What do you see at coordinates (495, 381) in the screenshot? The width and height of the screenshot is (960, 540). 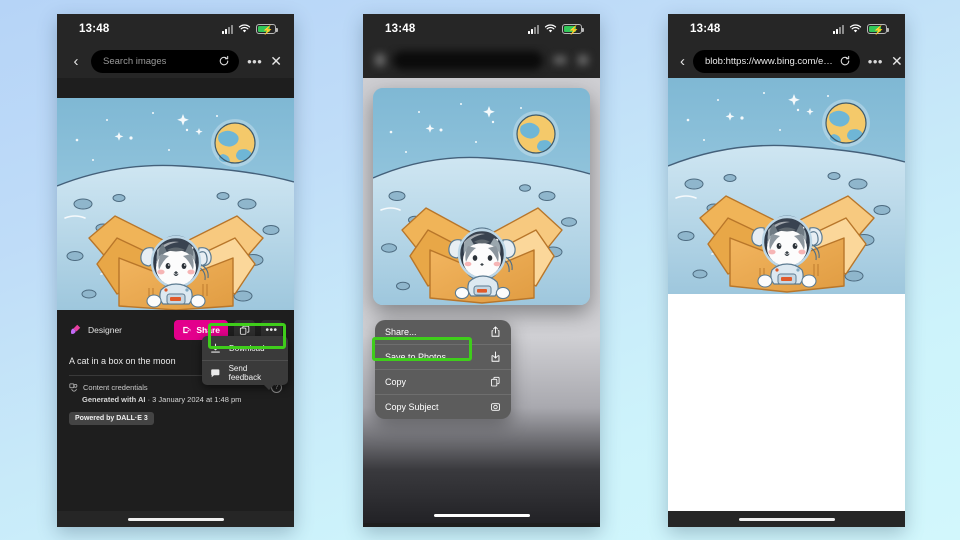 I see `copy-pages-icon` at bounding box center [495, 381].